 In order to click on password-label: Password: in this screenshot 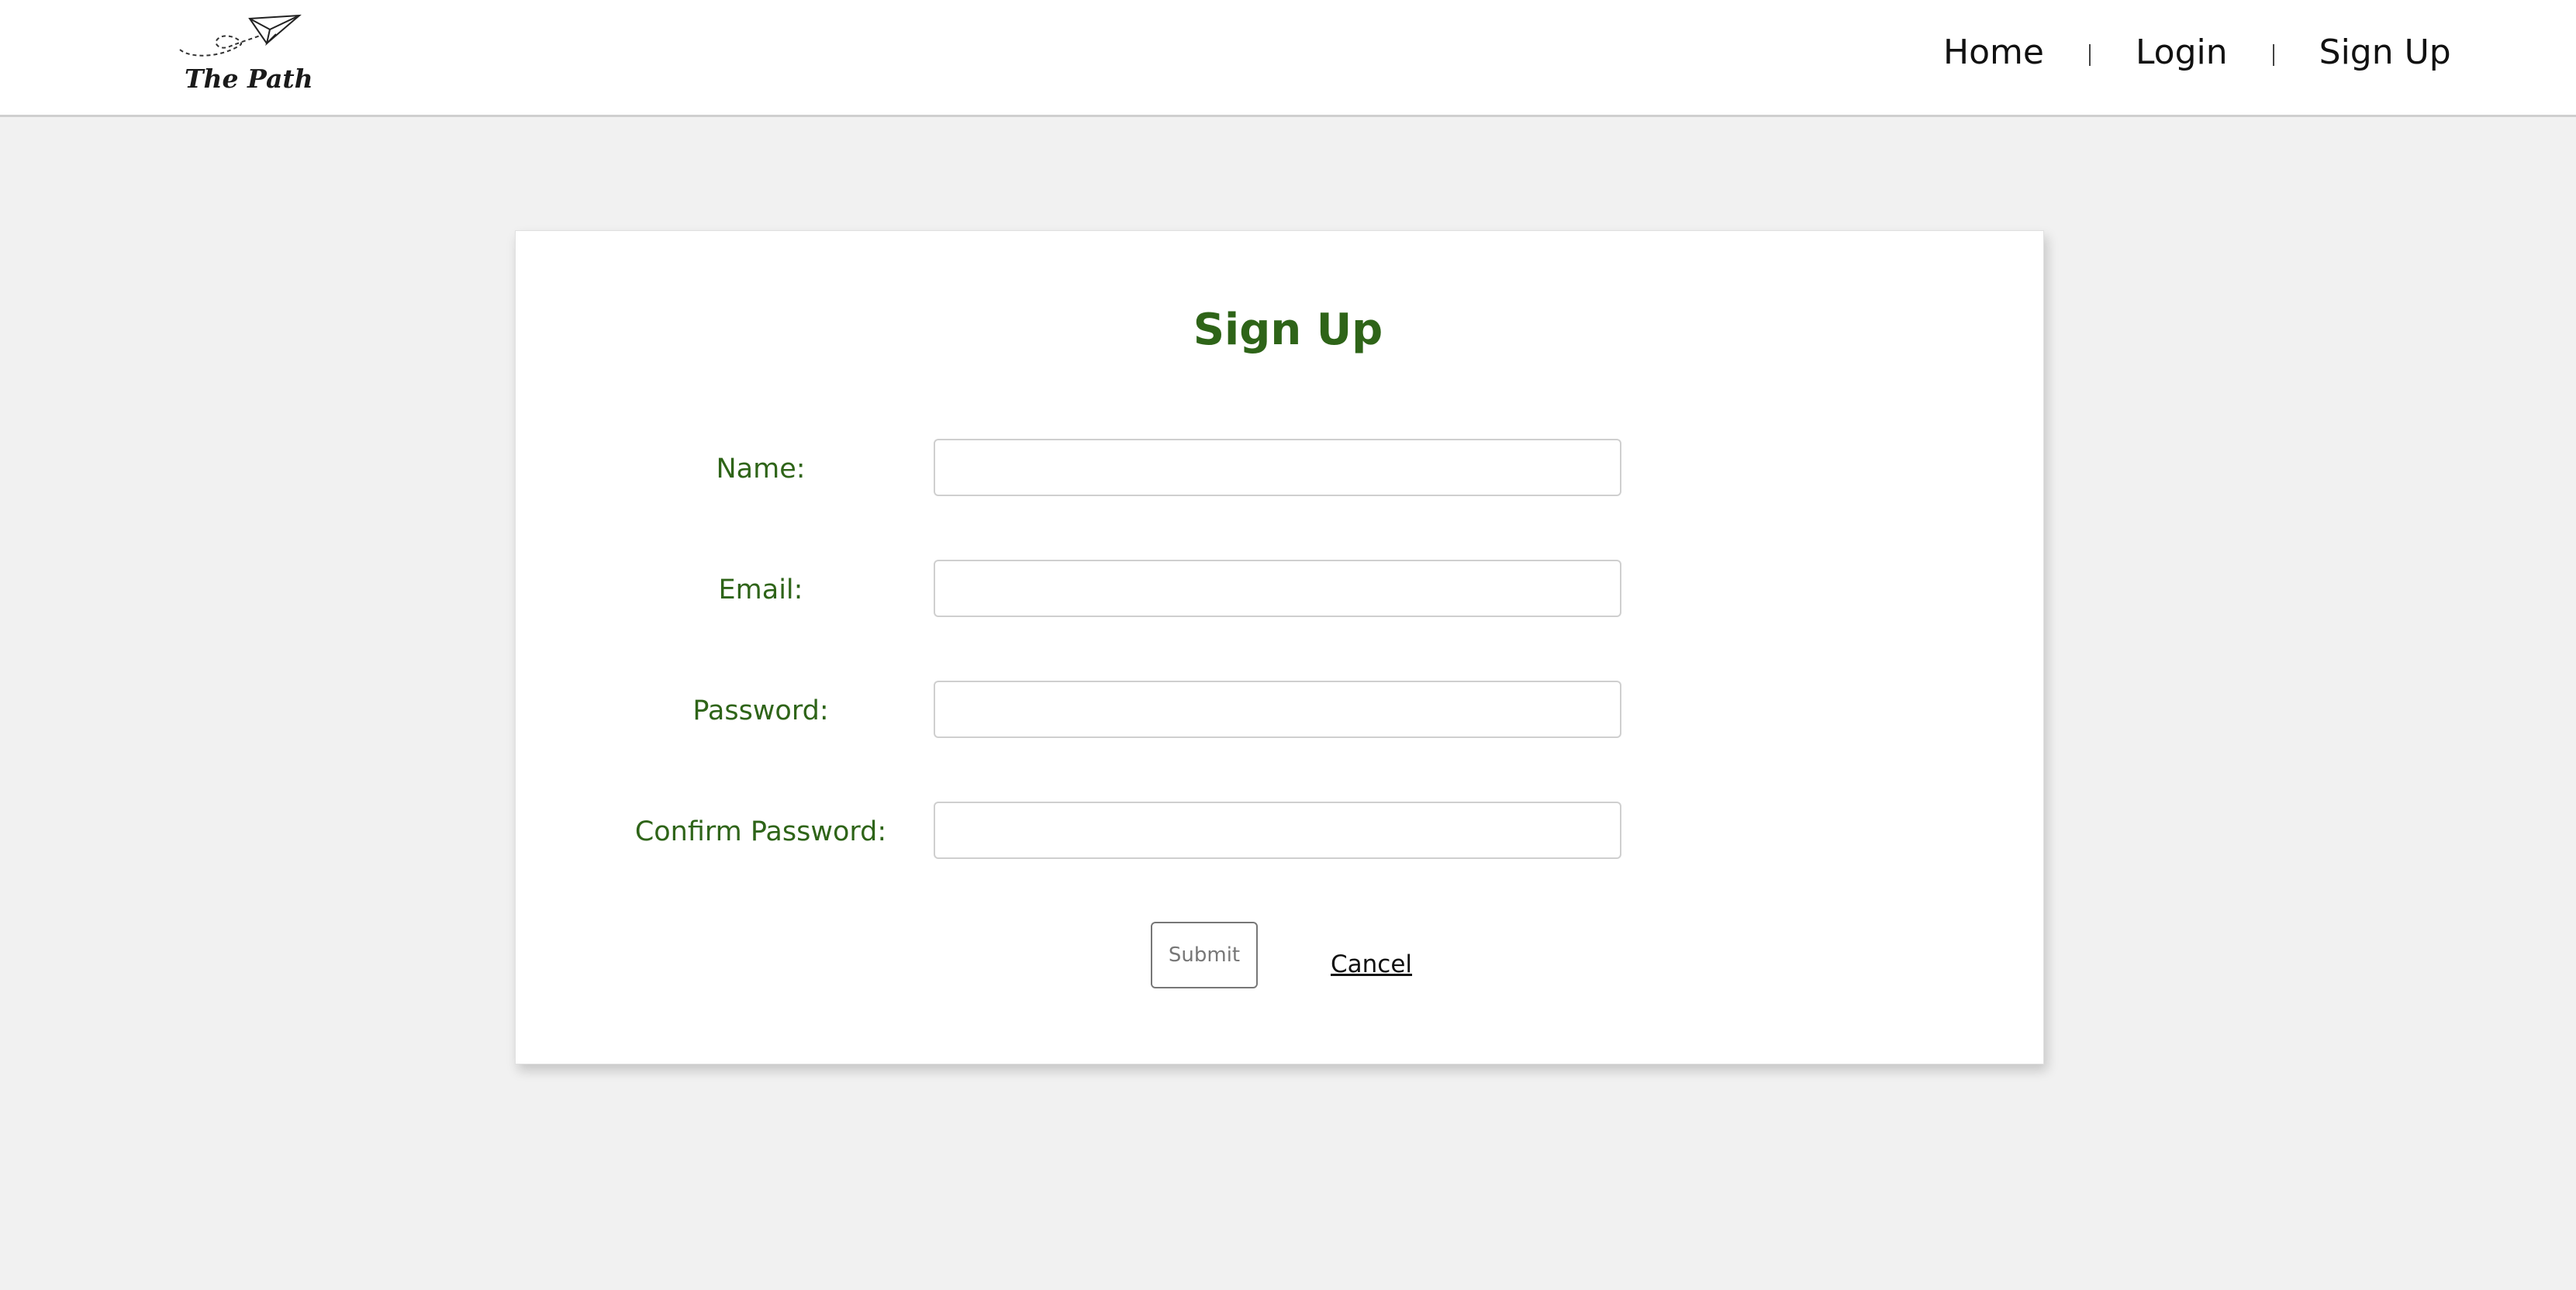, I will do `click(761, 710)`.